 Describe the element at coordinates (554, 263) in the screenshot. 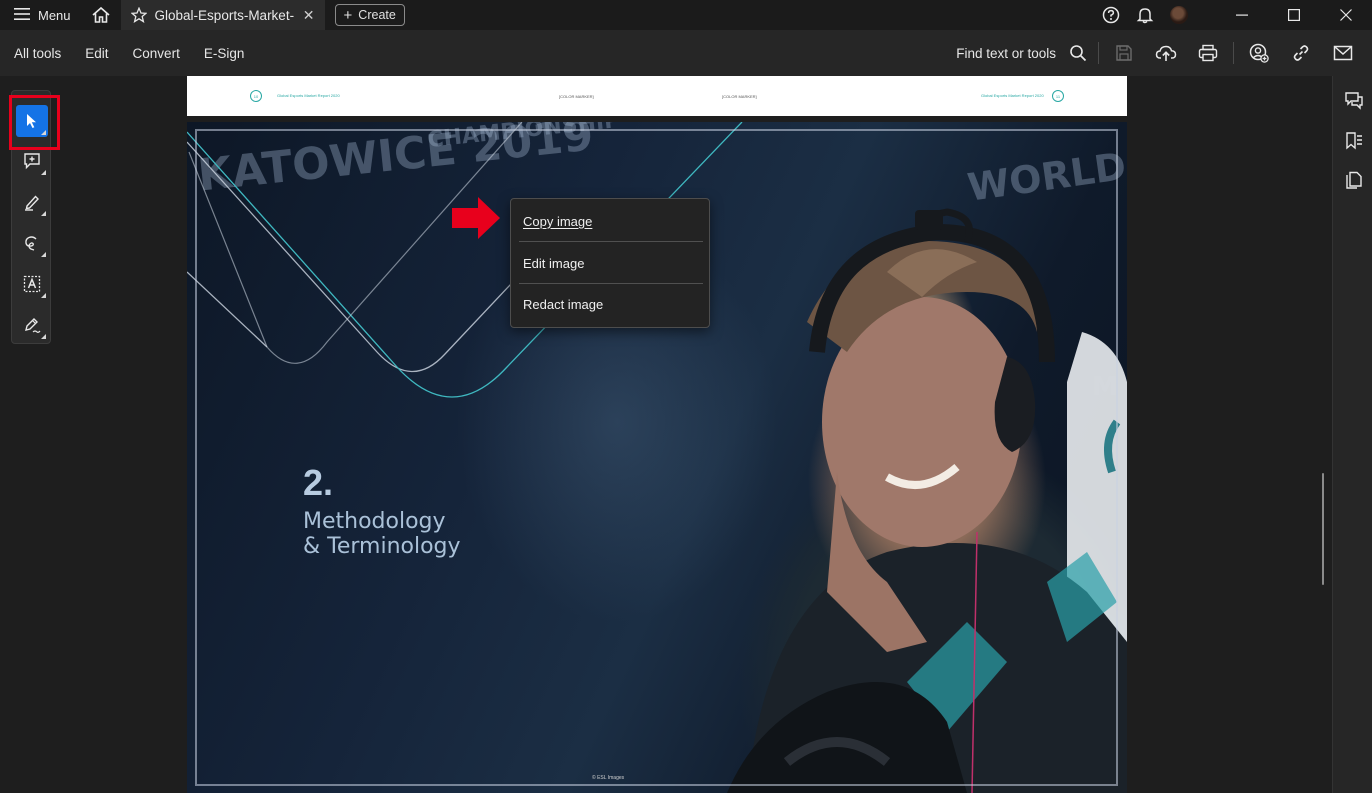

I see `edit-image-label: Edit image` at that location.